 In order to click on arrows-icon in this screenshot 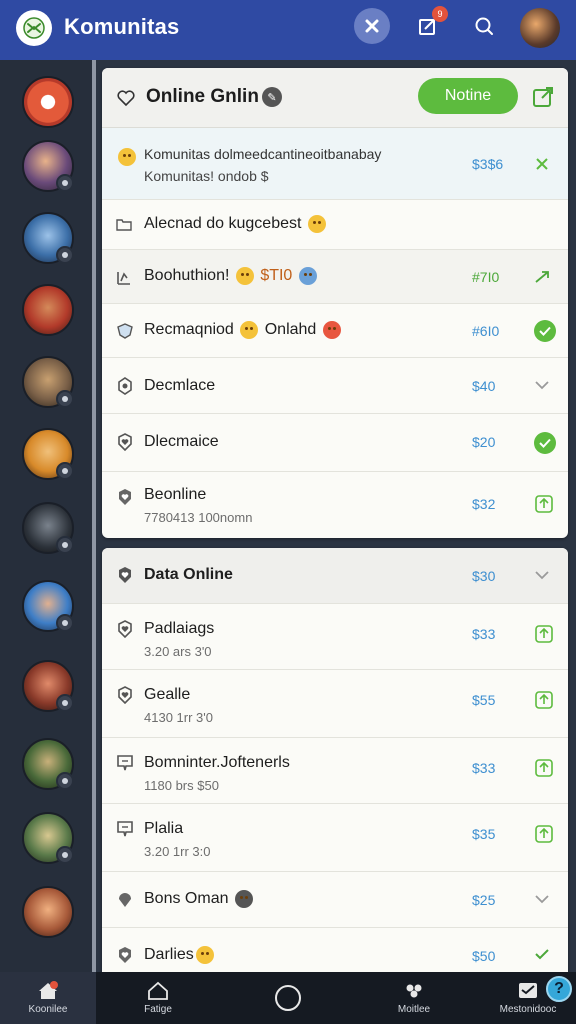, I will do `click(542, 277)`.